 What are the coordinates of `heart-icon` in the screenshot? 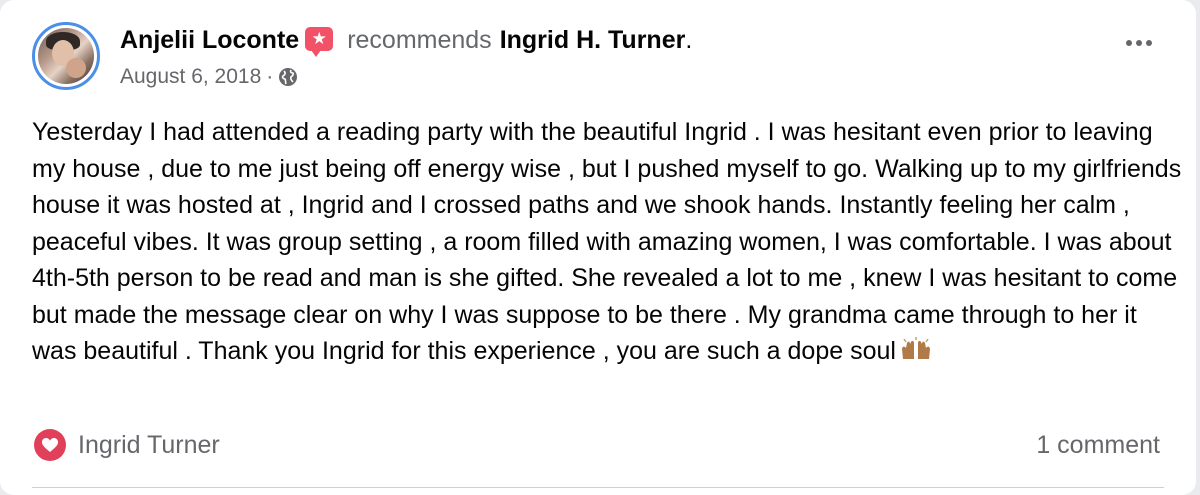 It's located at (50, 445).